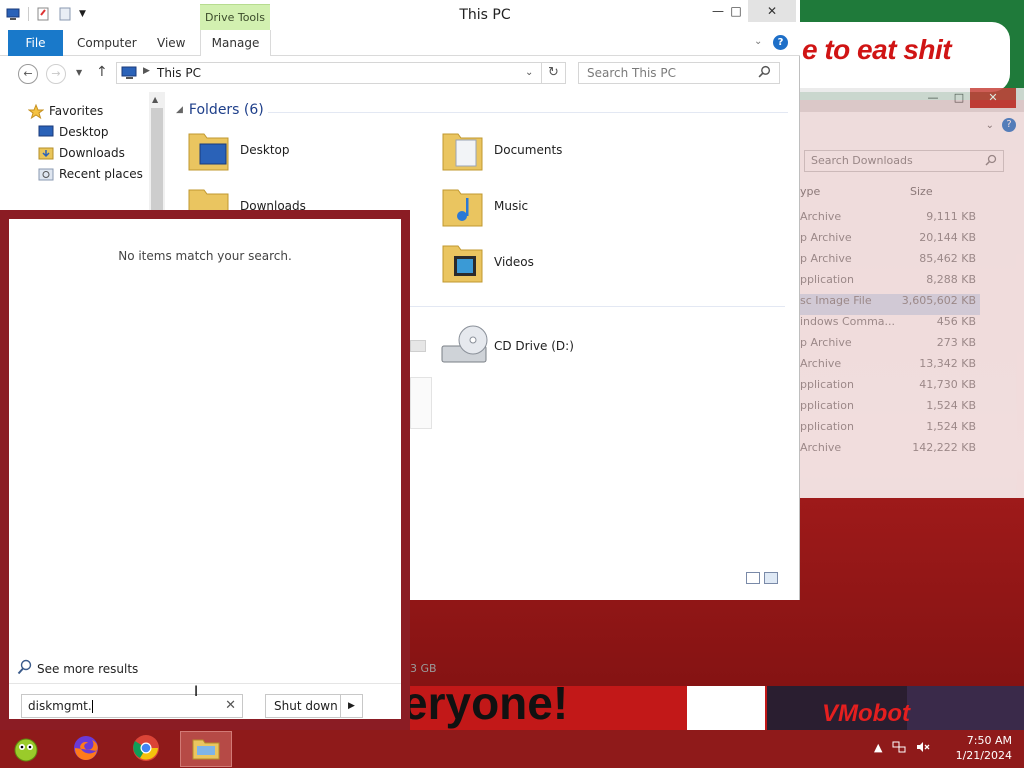 The width and height of the screenshot is (1024, 768). Describe the element at coordinates (923, 748) in the screenshot. I see `volume-muted-icon` at that location.